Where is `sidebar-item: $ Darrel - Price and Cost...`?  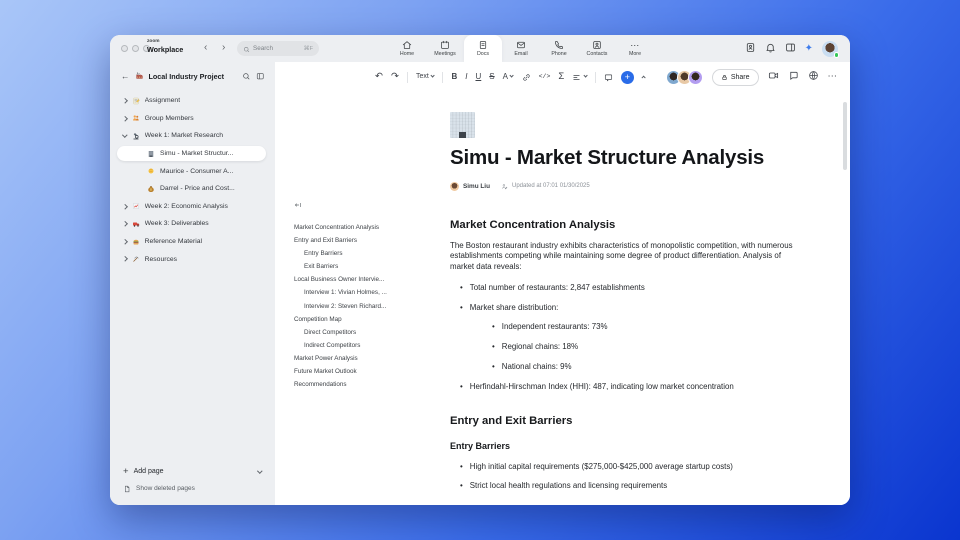 sidebar-item: $ Darrel - Price and Cost... is located at coordinates (192, 189).